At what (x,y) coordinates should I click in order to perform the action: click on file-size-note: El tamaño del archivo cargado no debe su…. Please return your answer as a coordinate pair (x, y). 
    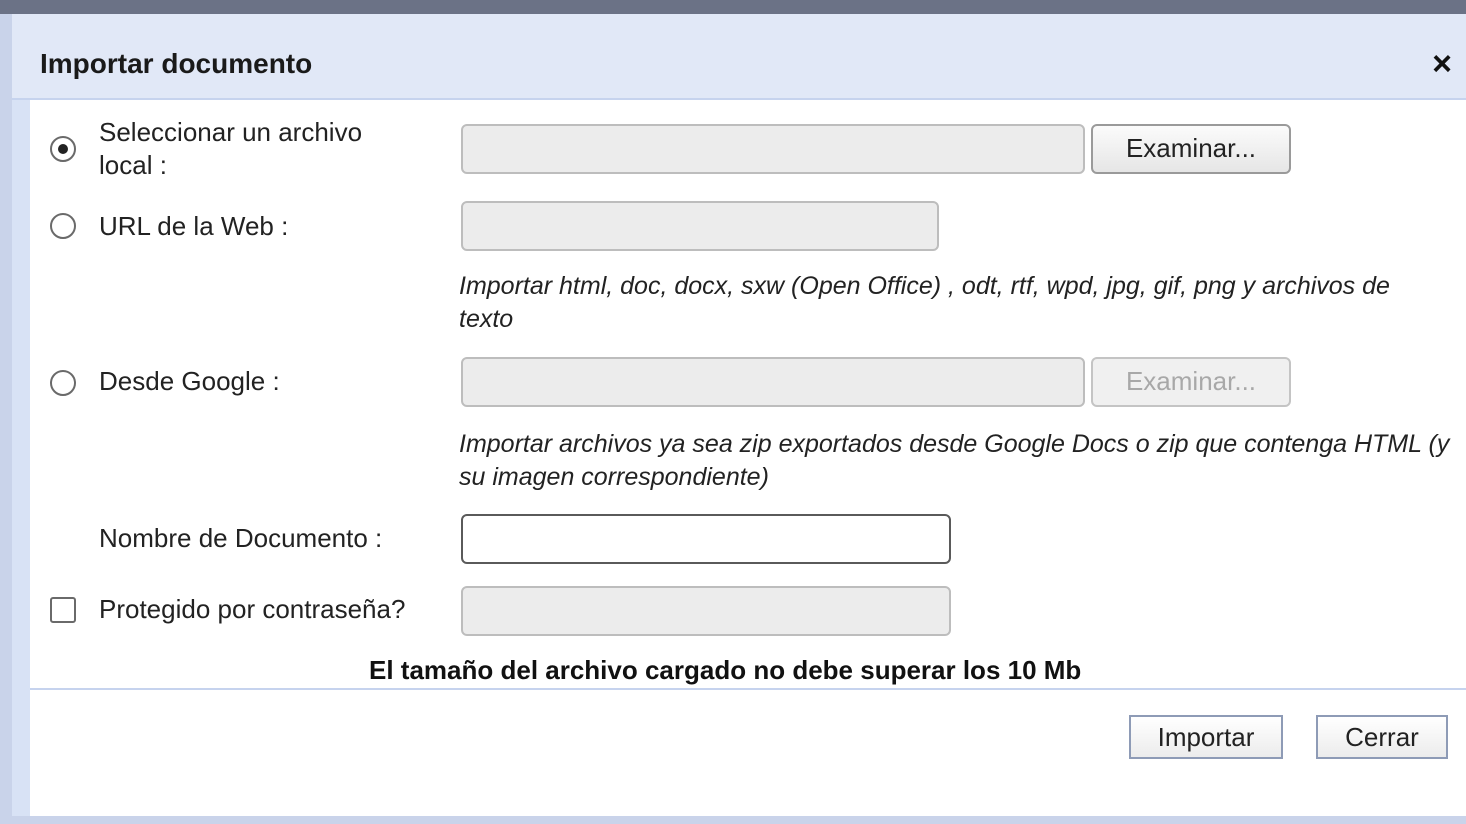
    Looking at the image, I should click on (725, 670).